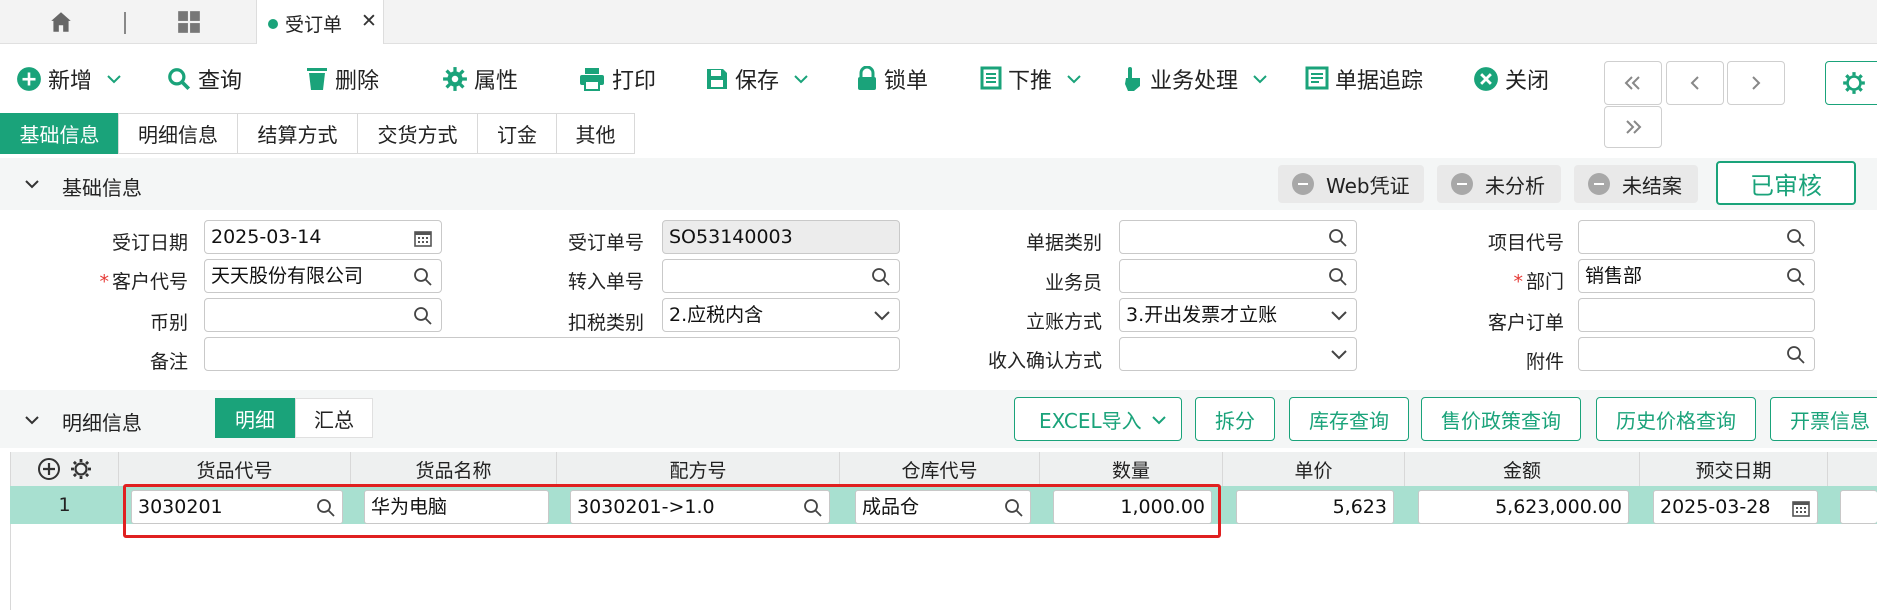  I want to click on unanalyzed-status: 未分析, so click(1499, 184).